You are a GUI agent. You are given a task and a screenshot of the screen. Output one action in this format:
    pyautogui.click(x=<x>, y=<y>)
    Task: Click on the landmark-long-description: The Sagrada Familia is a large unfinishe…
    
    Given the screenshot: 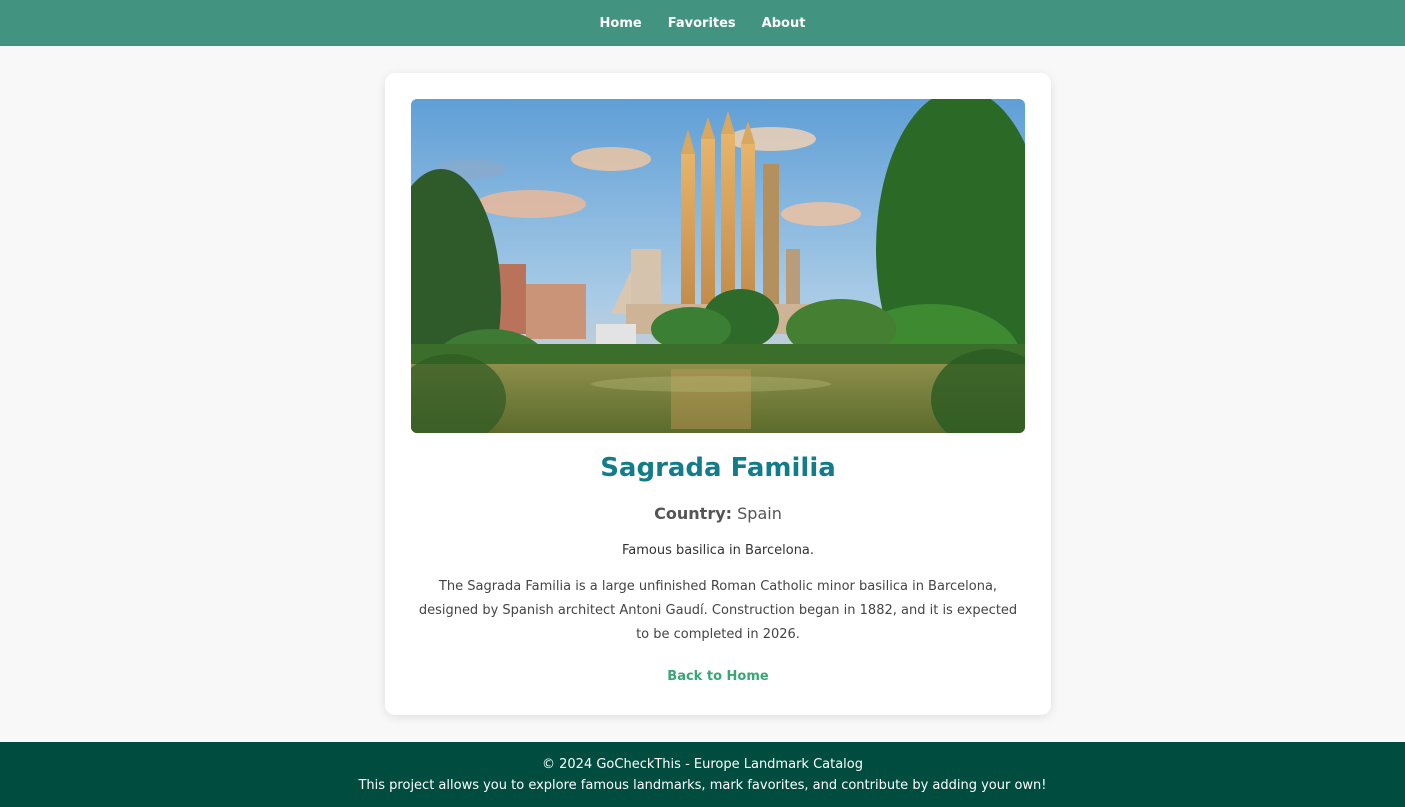 What is the action you would take?
    pyautogui.click(x=718, y=610)
    